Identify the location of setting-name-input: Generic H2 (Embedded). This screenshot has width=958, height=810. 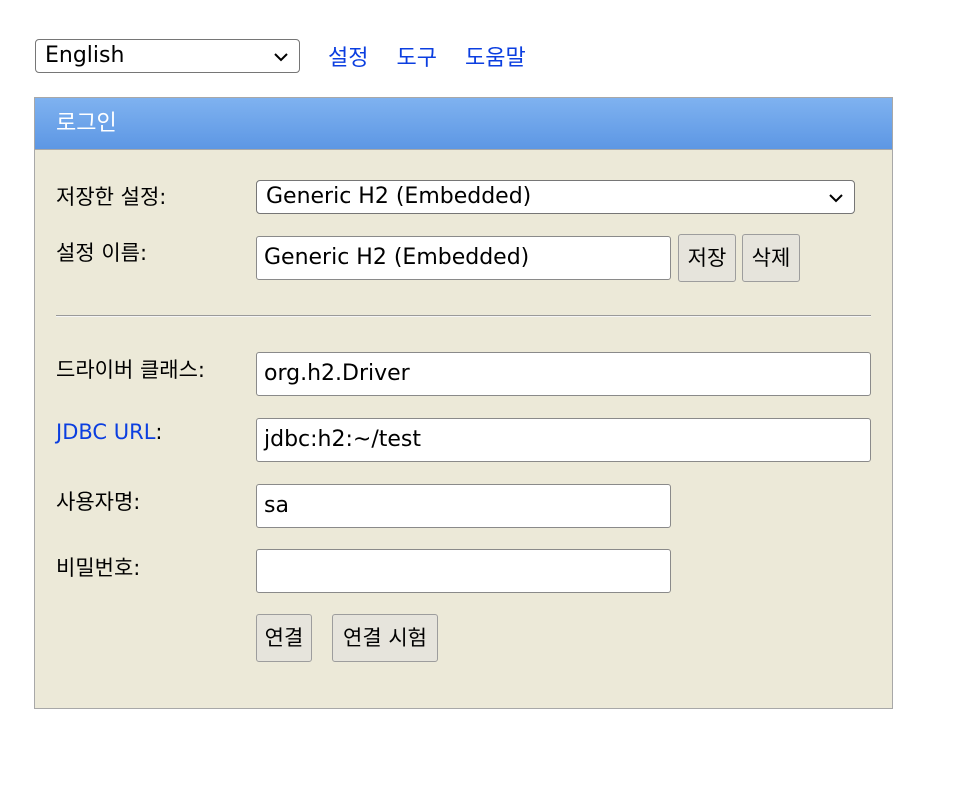
(463, 258).